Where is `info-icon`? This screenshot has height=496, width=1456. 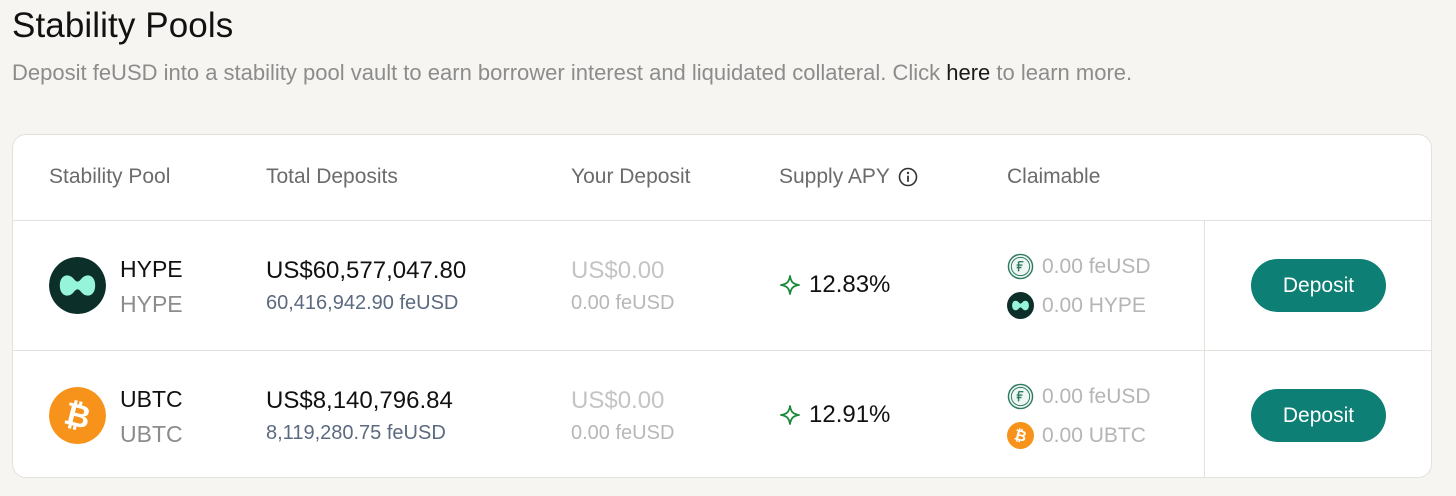
info-icon is located at coordinates (908, 177).